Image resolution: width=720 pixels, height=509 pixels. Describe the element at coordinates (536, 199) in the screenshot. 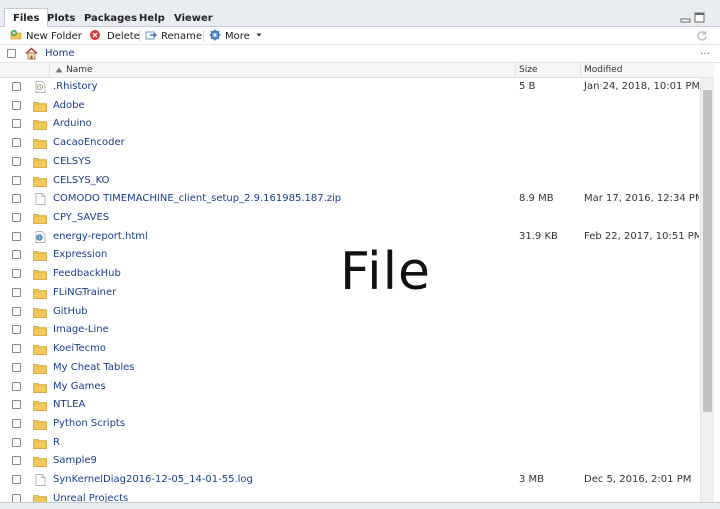

I see `file-size: 8.9 MB` at that location.